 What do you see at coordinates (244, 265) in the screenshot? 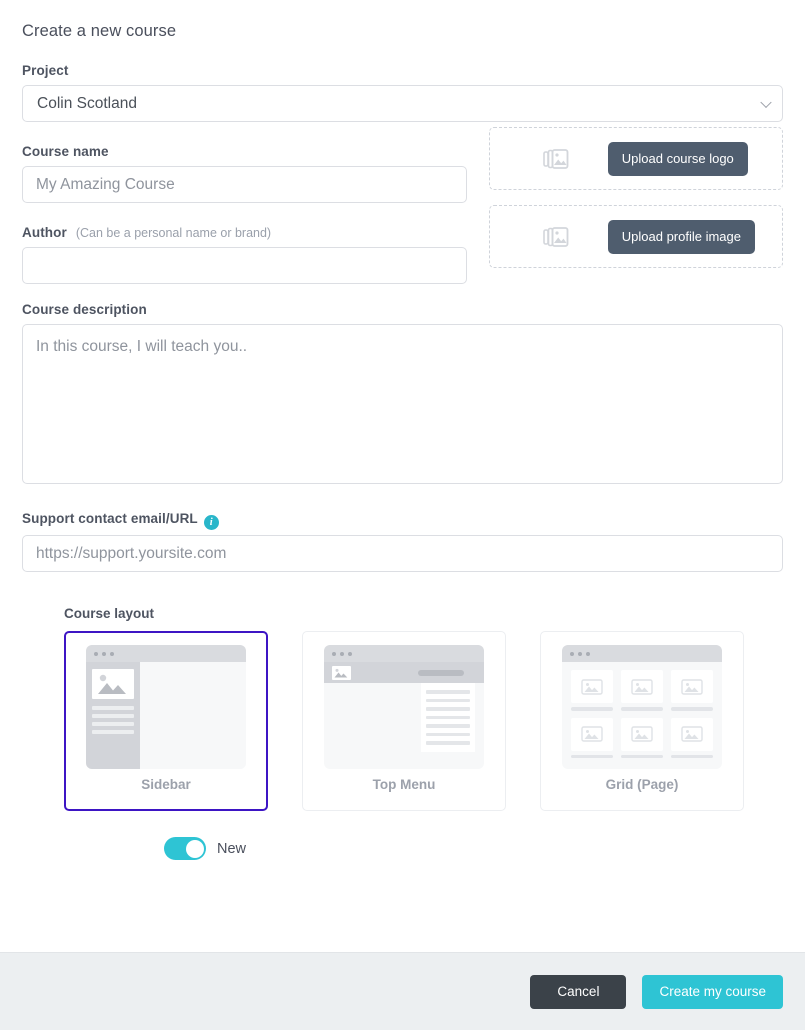
I see `author-input` at bounding box center [244, 265].